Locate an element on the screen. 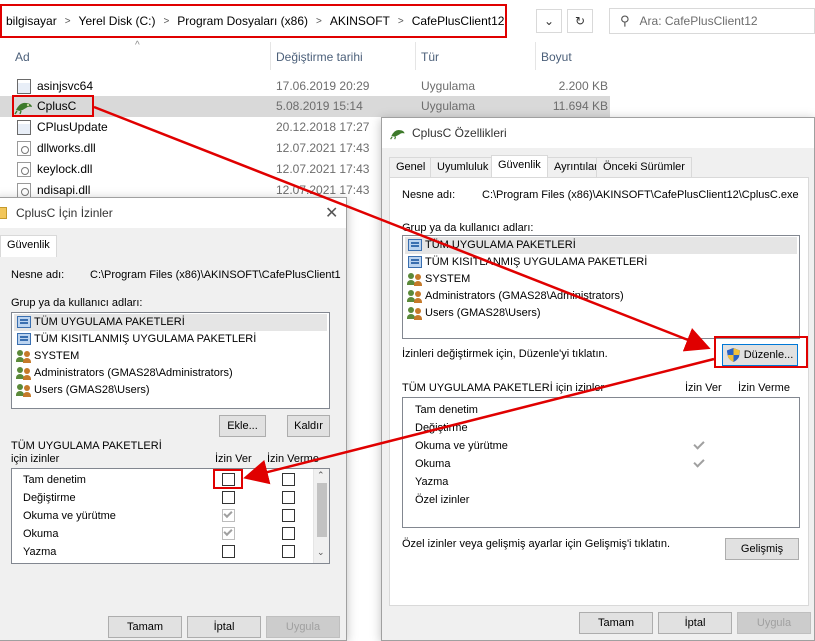 Image resolution: width=815 pixels, height=641 pixels. allow-read-execute-checkbox is located at coordinates (228, 515).